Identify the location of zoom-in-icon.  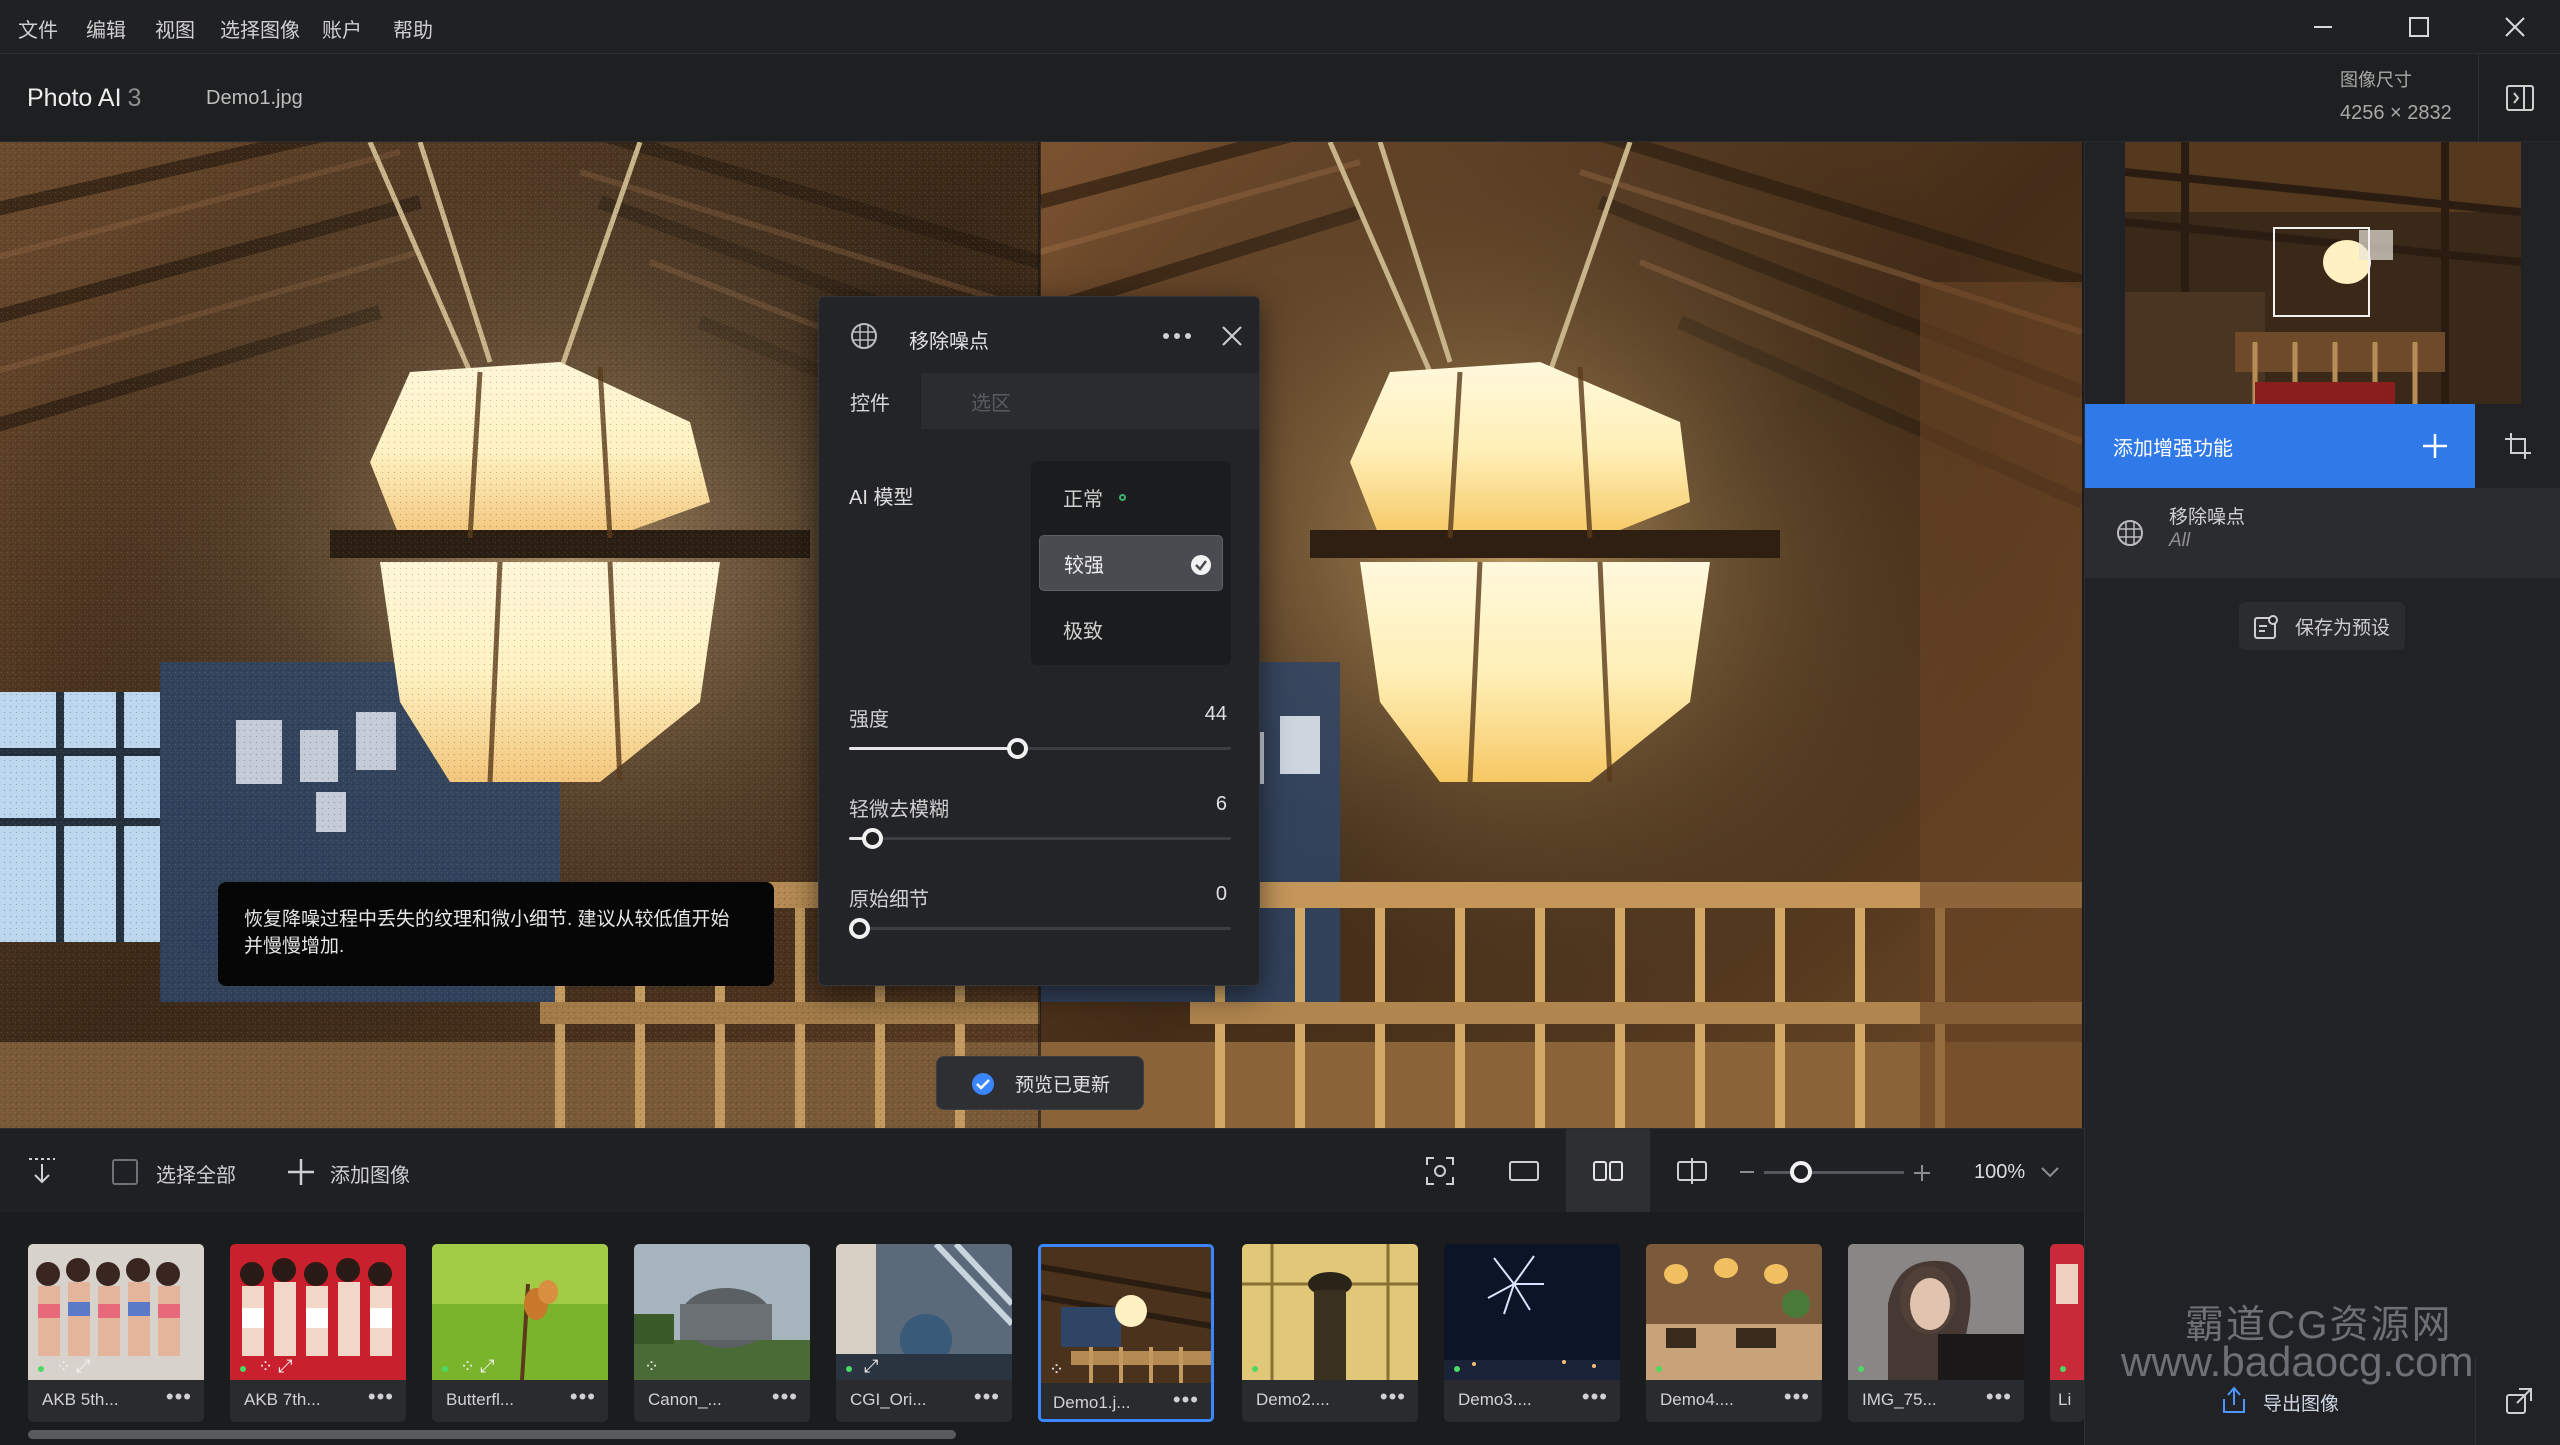
(1922, 1173).